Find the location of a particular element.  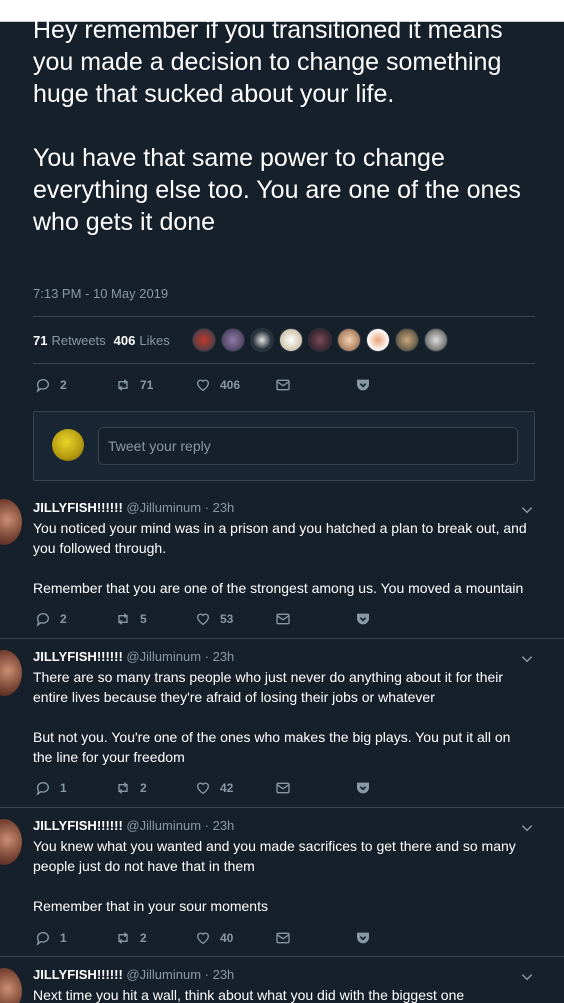

main-tweet-actions: 2 71 406 is located at coordinates (213, 385).